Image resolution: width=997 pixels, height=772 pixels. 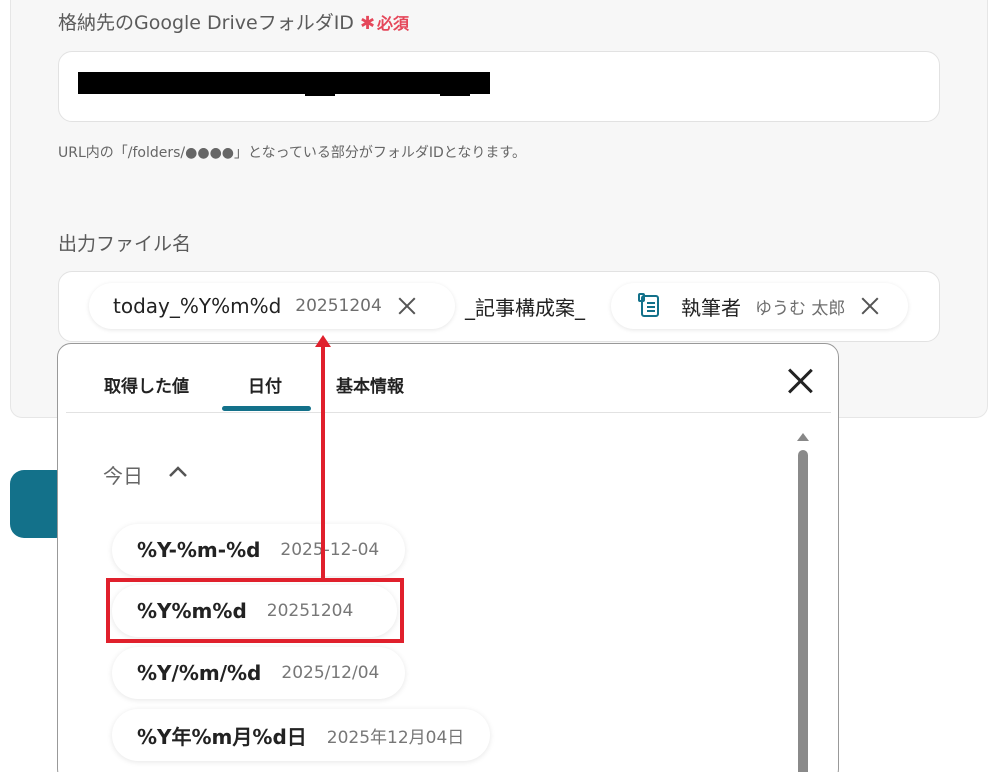 I want to click on author-token-main: 執筆者, so click(x=711, y=307).